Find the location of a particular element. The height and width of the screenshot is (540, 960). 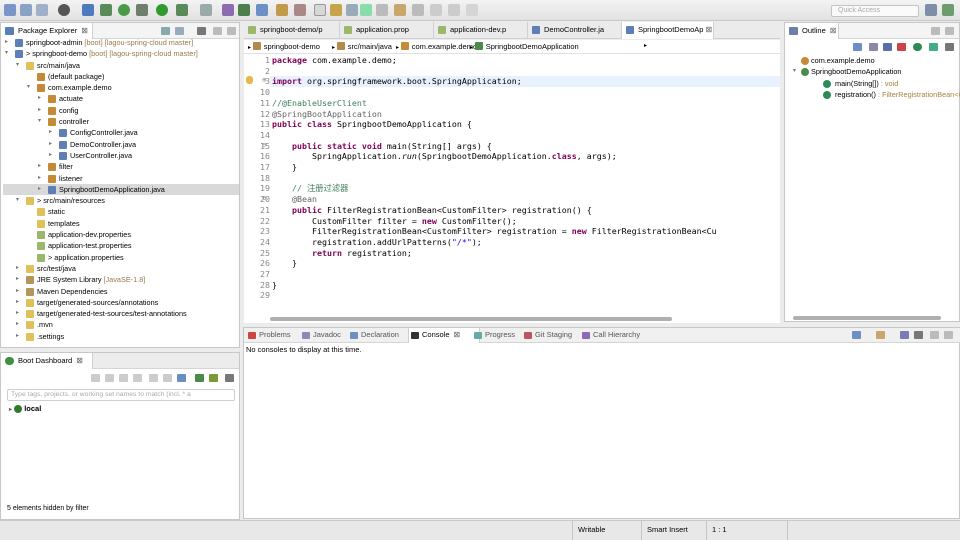

tree-item: ▸ Maven Dependencies is located at coordinates (121, 291).